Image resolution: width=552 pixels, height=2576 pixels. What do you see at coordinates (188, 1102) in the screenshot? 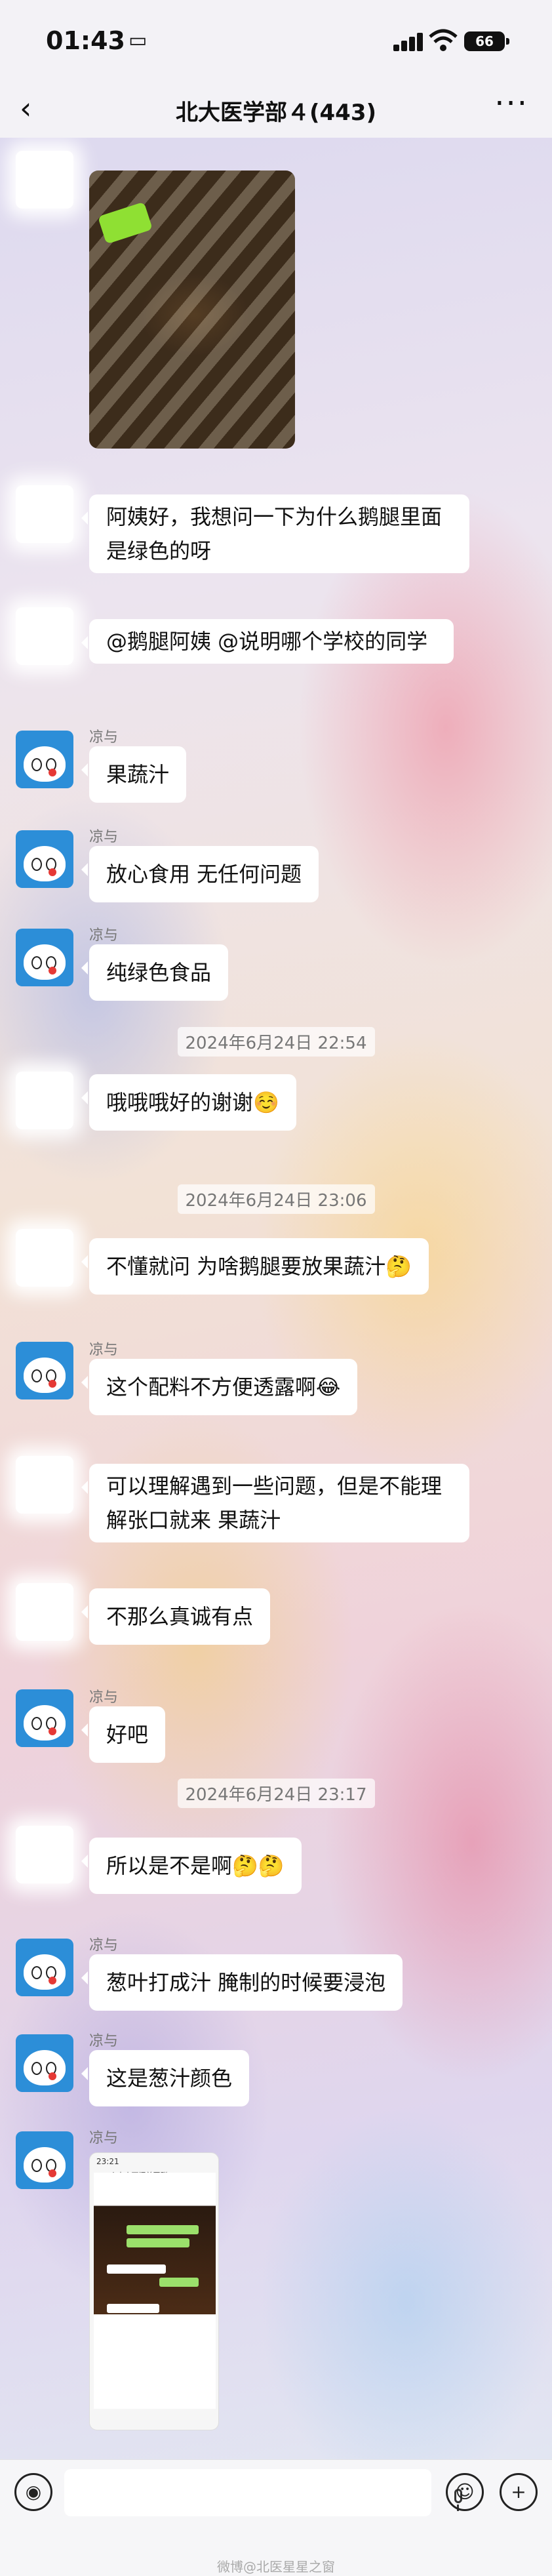
I see `message-bubble: 哦哦哦好的谢谢☺️` at bounding box center [188, 1102].